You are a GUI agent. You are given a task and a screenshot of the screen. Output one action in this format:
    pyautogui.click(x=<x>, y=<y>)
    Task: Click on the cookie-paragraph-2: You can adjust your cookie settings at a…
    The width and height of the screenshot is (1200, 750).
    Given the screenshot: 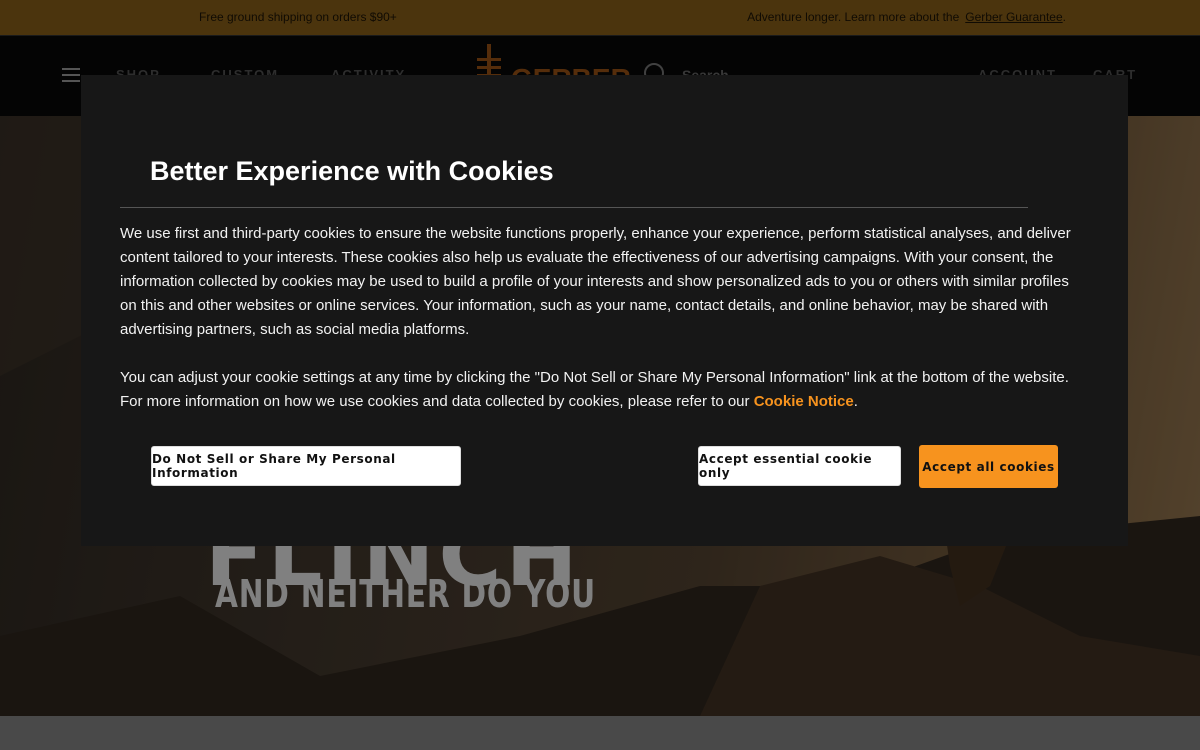 What is the action you would take?
    pyautogui.click(x=600, y=390)
    